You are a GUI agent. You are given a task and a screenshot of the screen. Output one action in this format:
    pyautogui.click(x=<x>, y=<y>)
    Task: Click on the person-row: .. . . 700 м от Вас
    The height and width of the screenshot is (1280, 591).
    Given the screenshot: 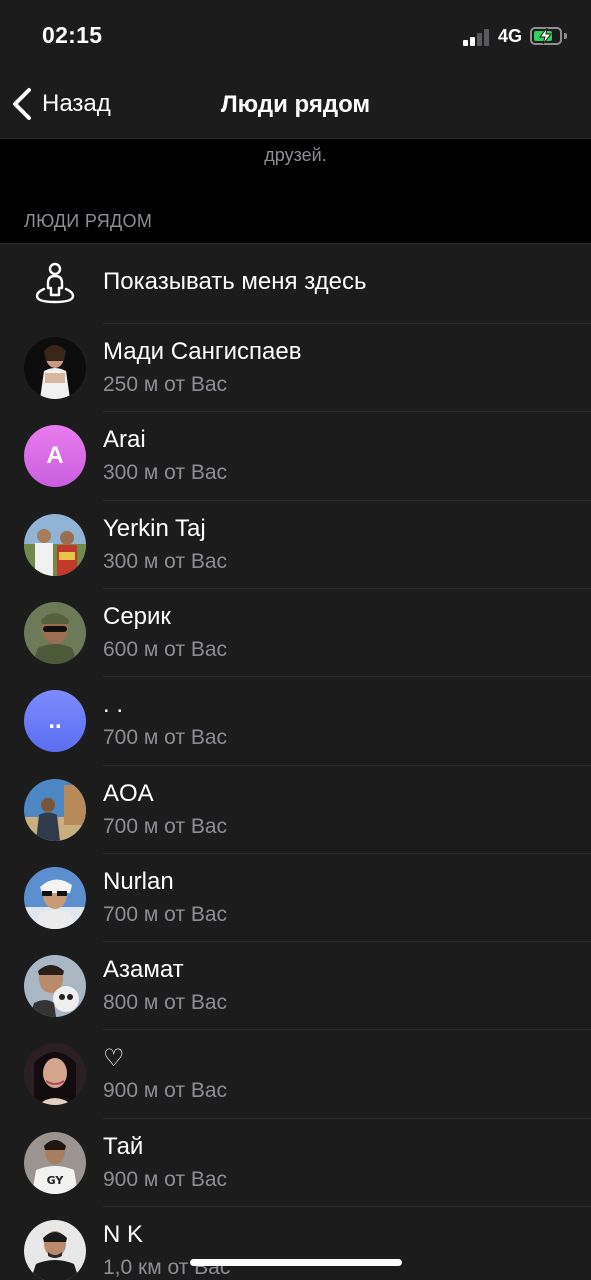 What is the action you would take?
    pyautogui.click(x=295, y=721)
    